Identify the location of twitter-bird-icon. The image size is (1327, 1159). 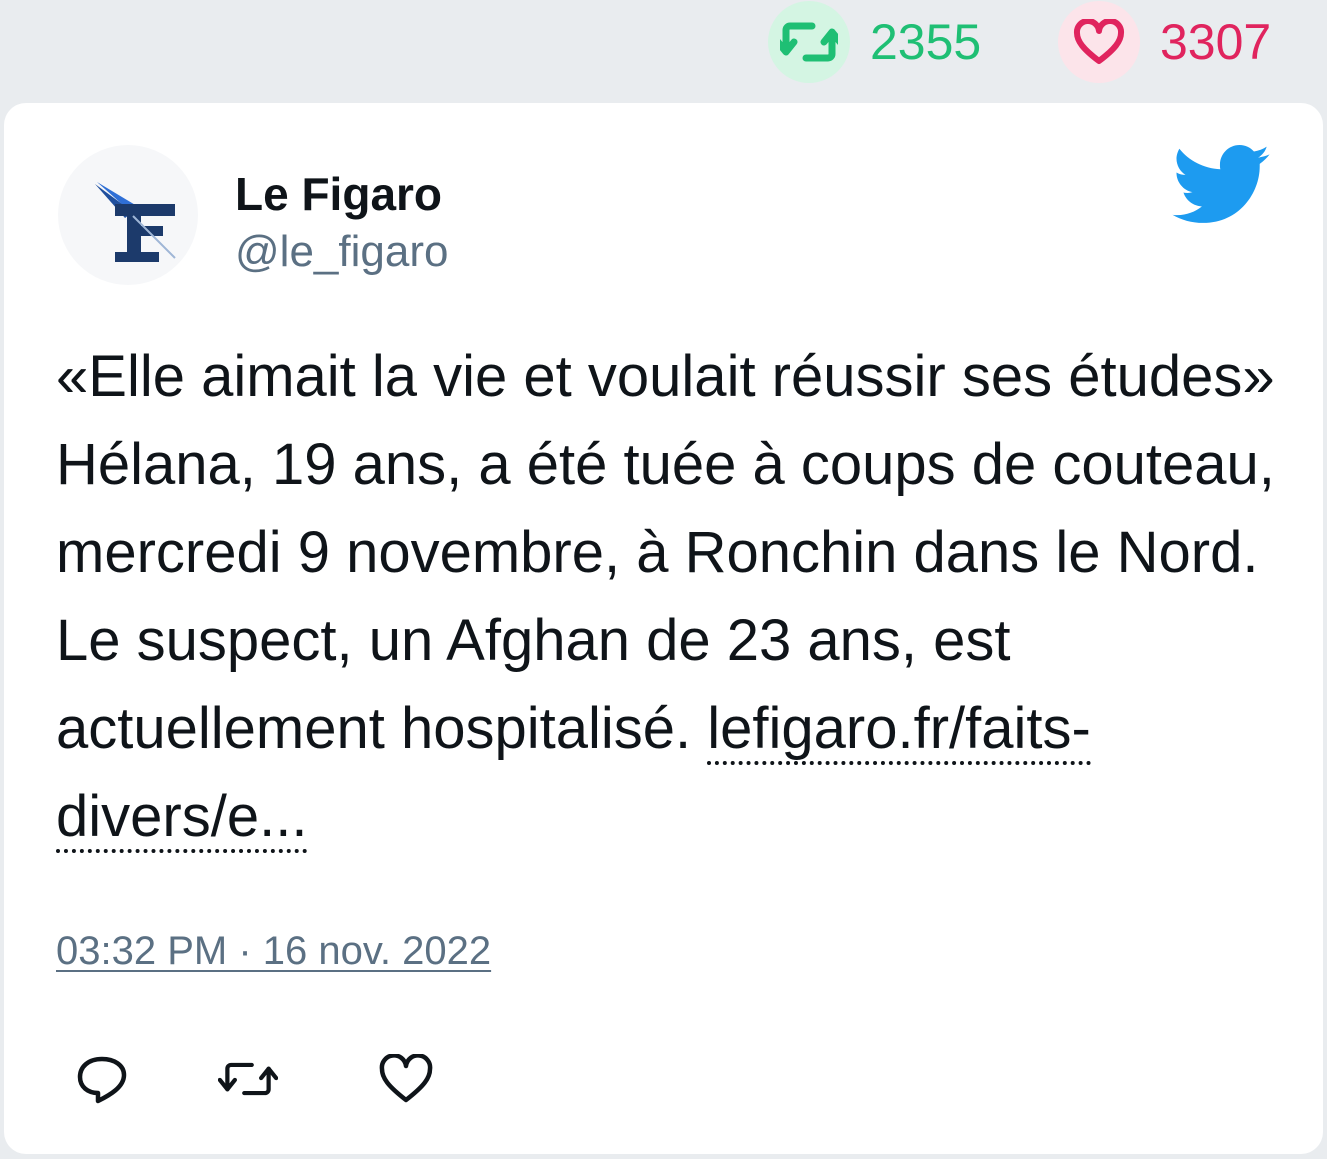
(1222, 188).